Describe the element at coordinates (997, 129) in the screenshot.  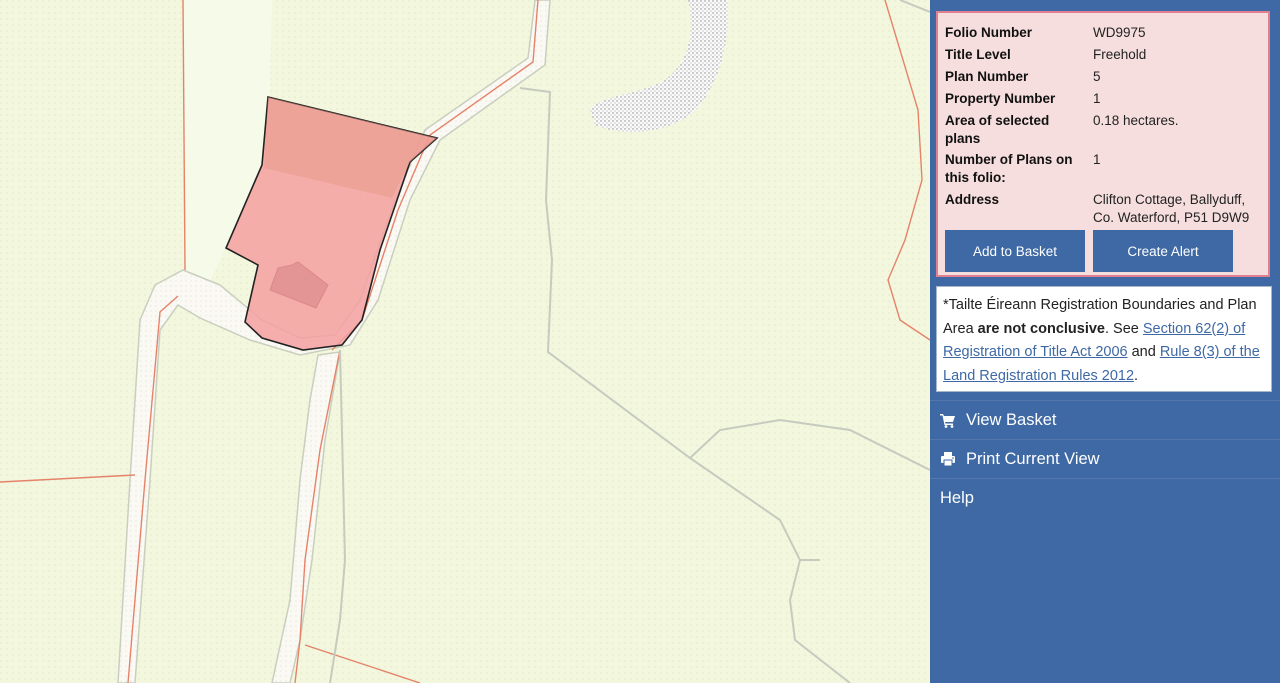
I see `info-label: Area of selected plans` at that location.